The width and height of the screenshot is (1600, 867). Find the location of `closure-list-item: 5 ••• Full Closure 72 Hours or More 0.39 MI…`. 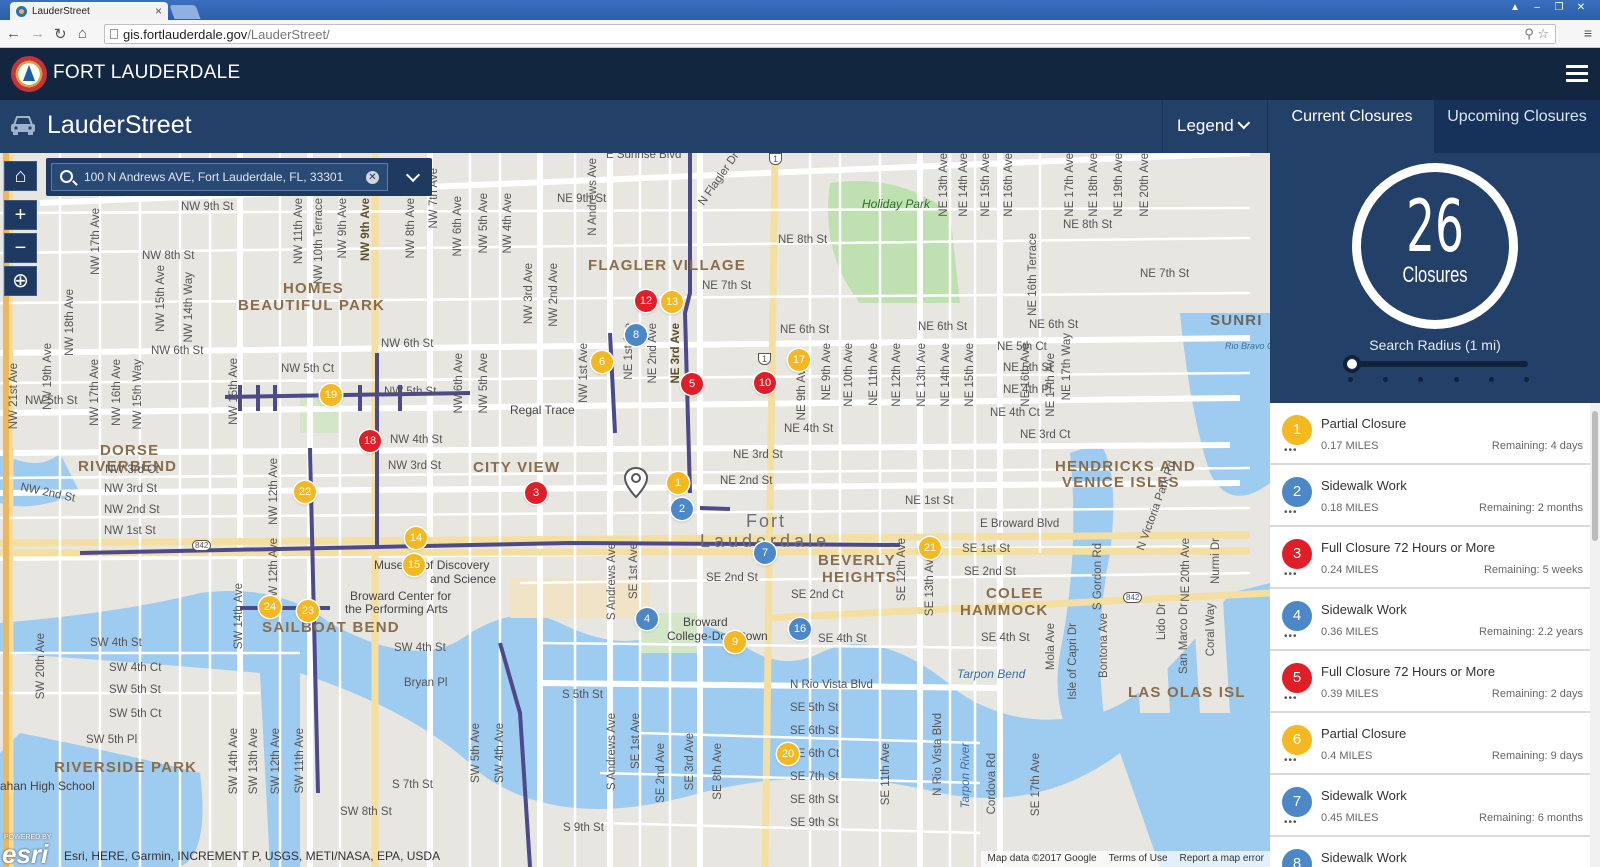

closure-list-item: 5 ••• Full Closure 72 Hours or More 0.39 MI… is located at coordinates (1430, 682).